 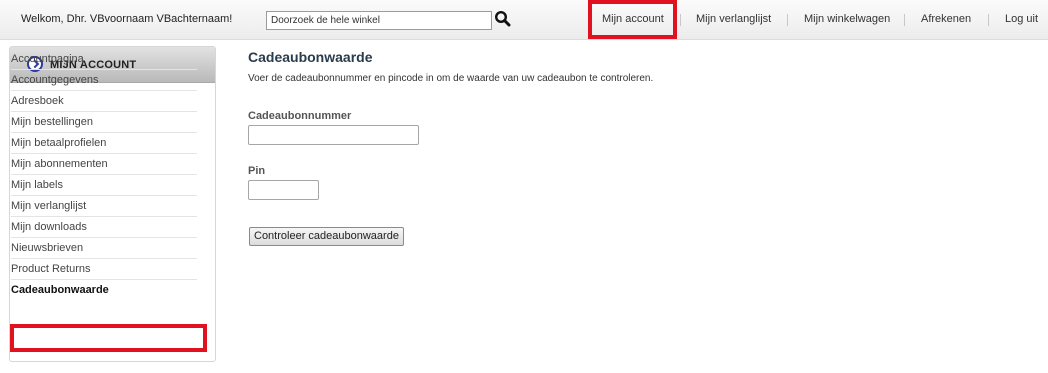 I want to click on check-balance-button: Controleer cadeaubonwaarde, so click(x=326, y=236).